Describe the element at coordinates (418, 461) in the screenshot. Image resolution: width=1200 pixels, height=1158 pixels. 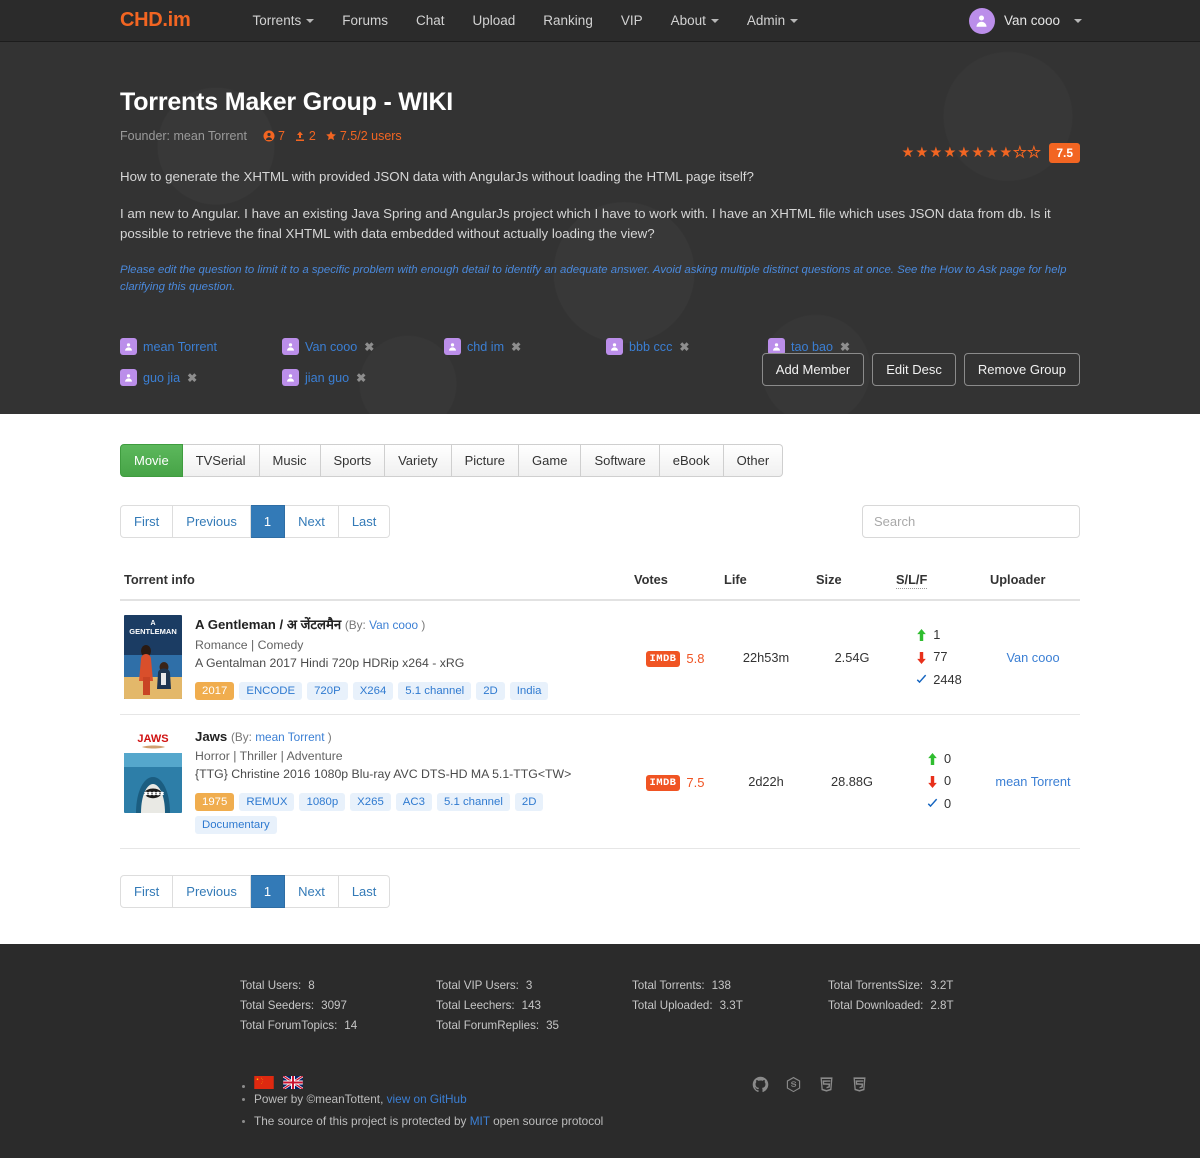
I see `category-tab-variety: Variety` at that location.